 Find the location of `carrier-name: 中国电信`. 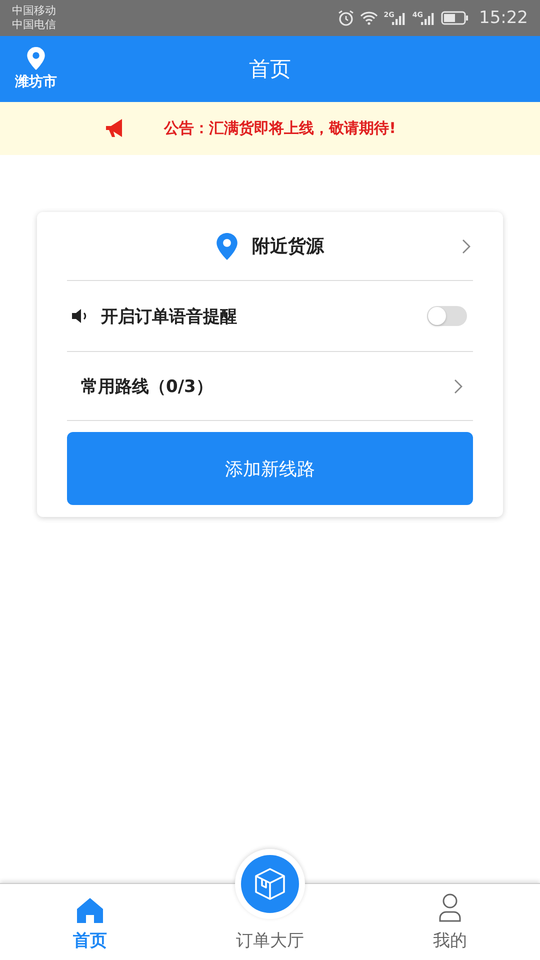

carrier-name: 中国电信 is located at coordinates (34, 25).